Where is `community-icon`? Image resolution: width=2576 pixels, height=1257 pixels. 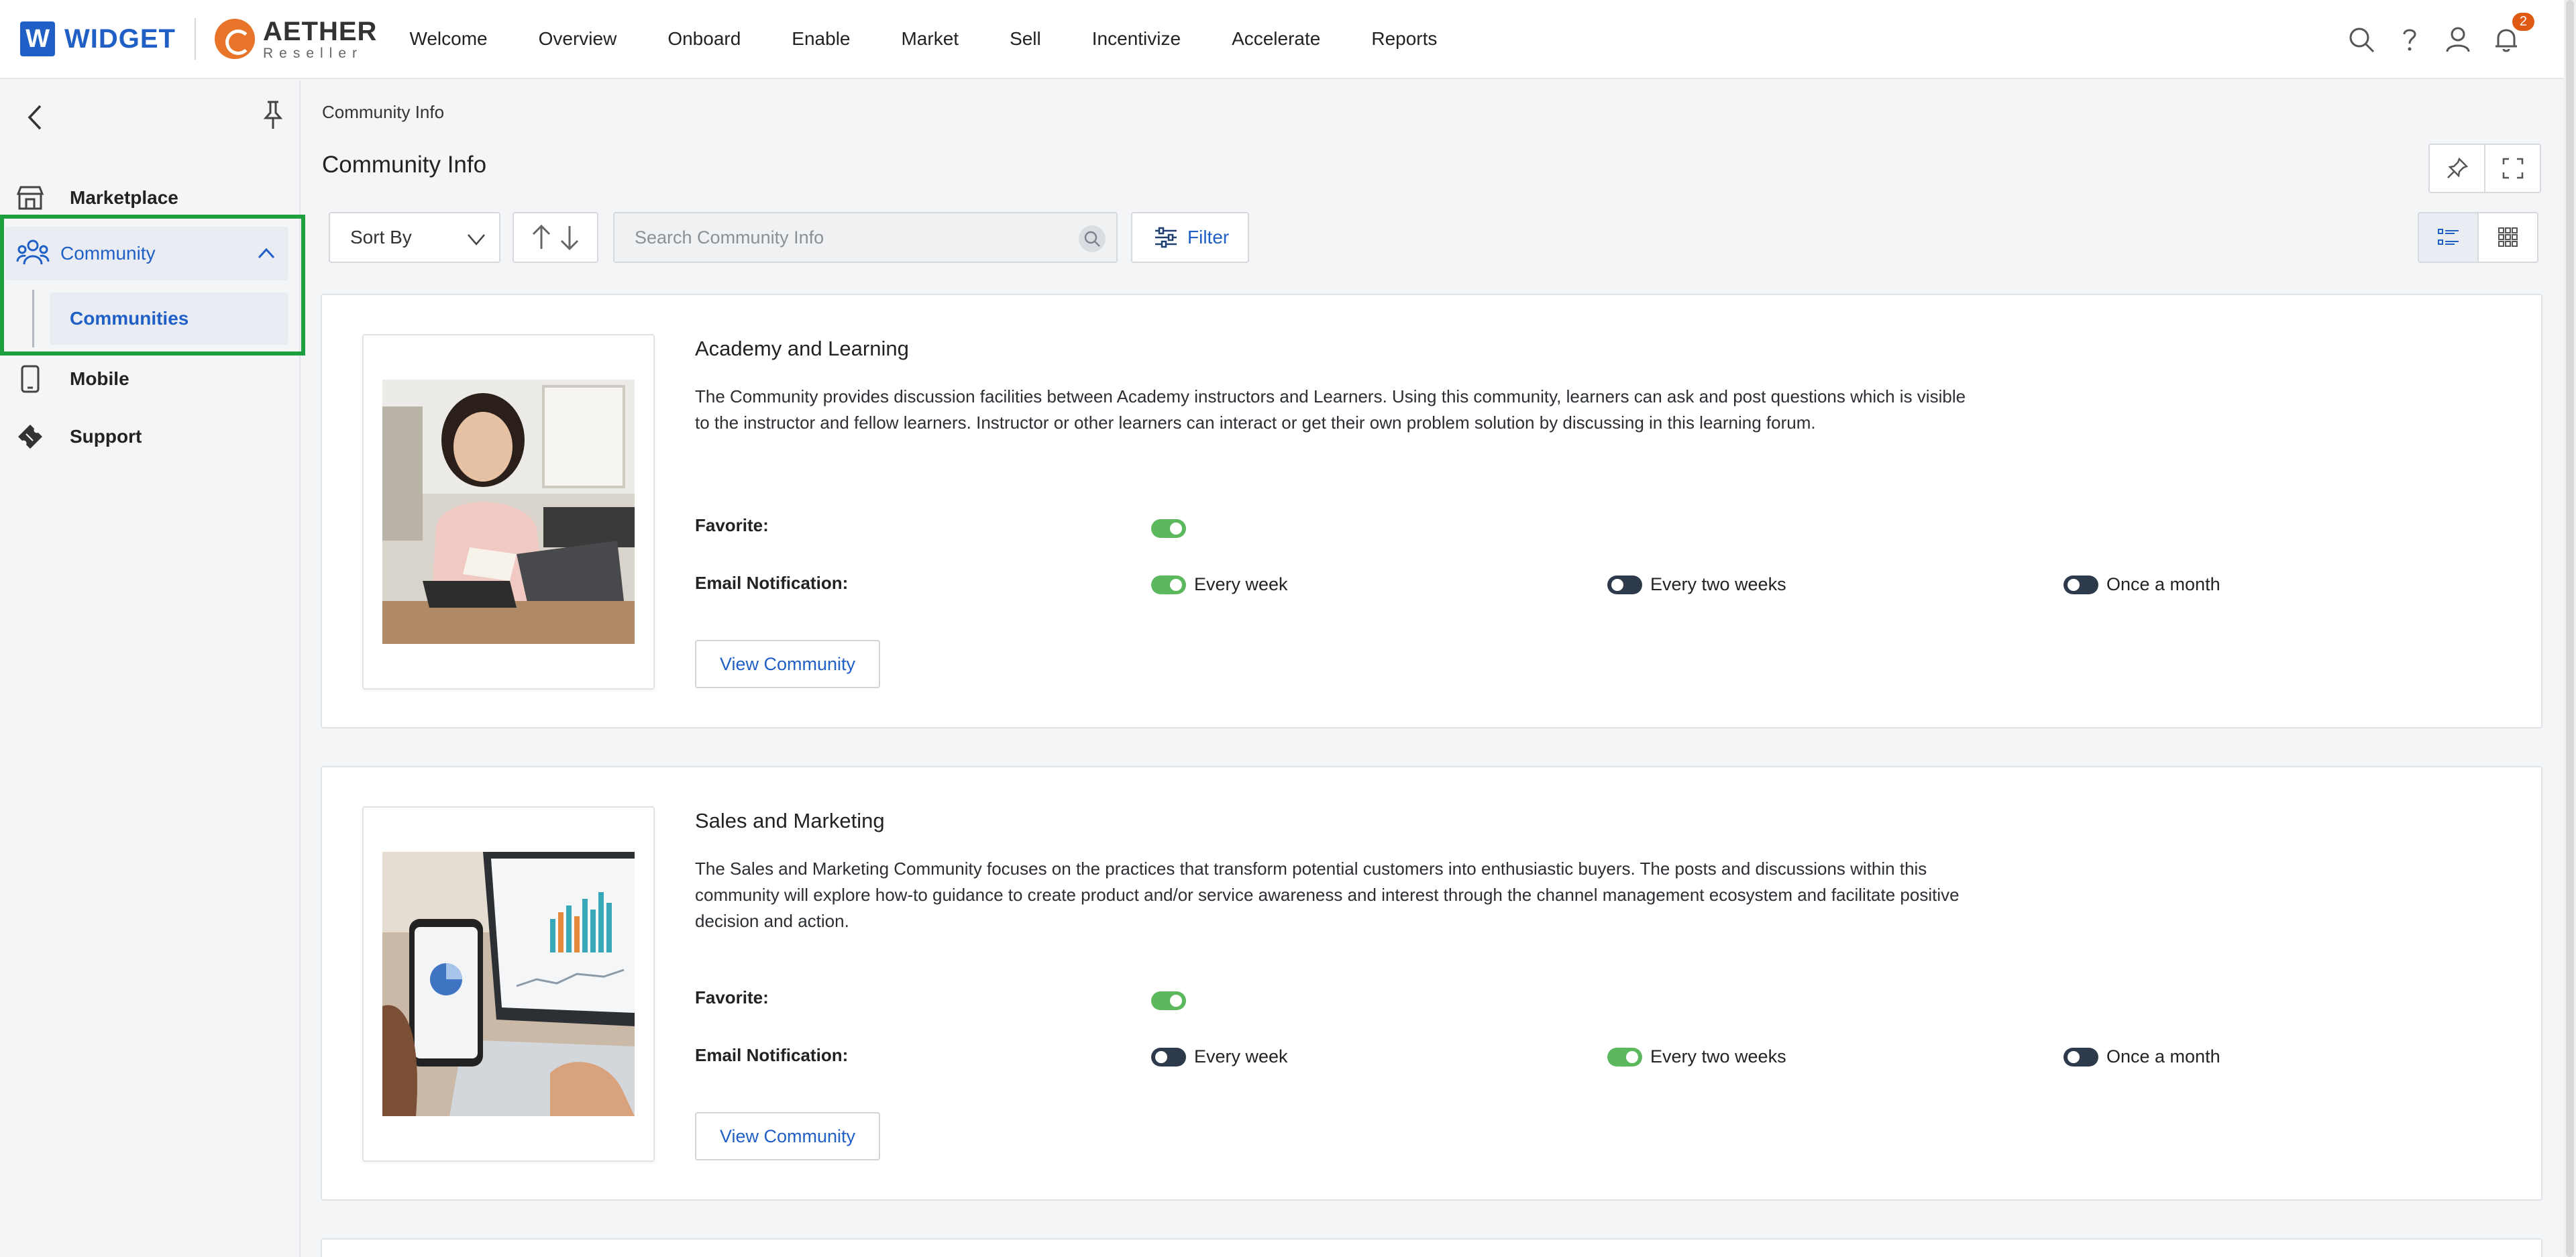
community-icon is located at coordinates (33, 252).